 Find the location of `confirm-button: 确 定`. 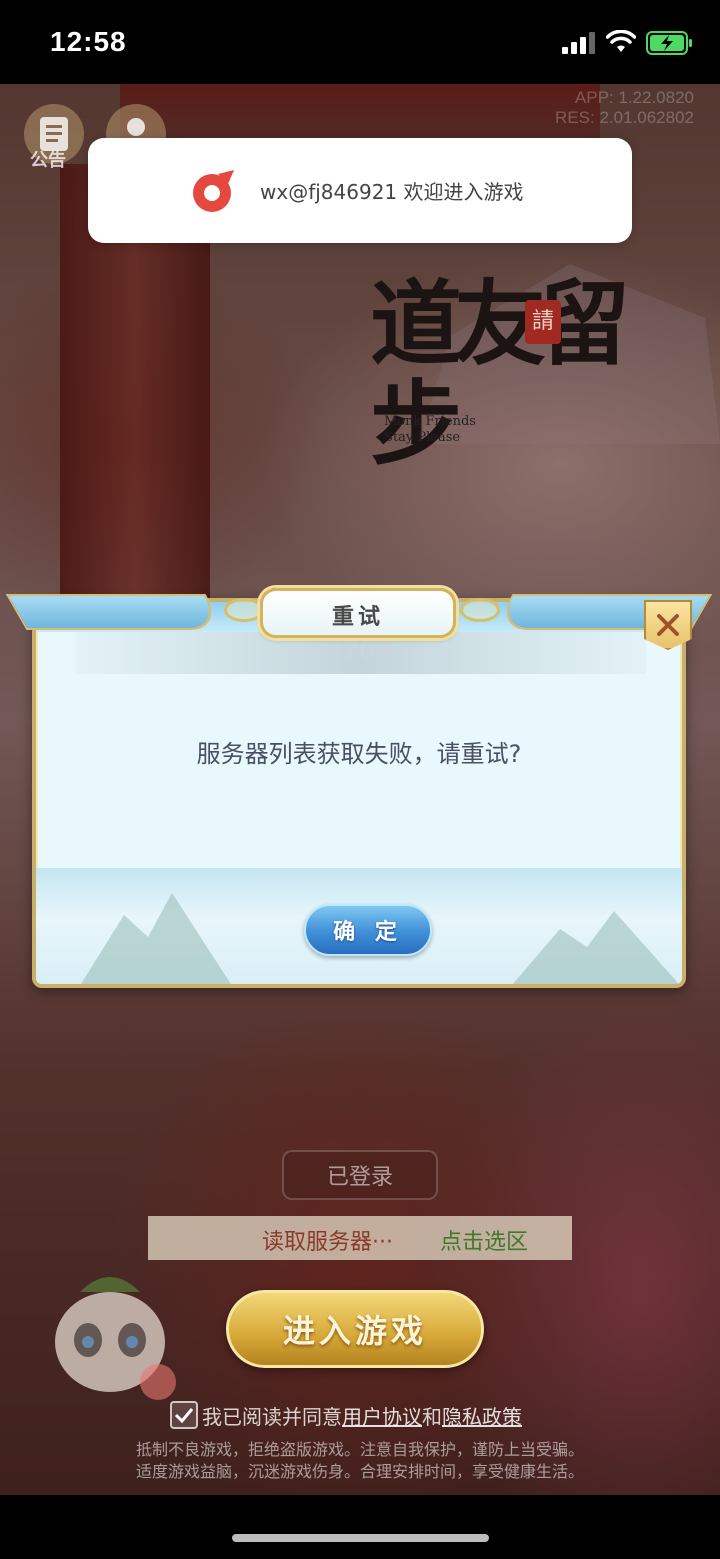

confirm-button: 确 定 is located at coordinates (368, 930).